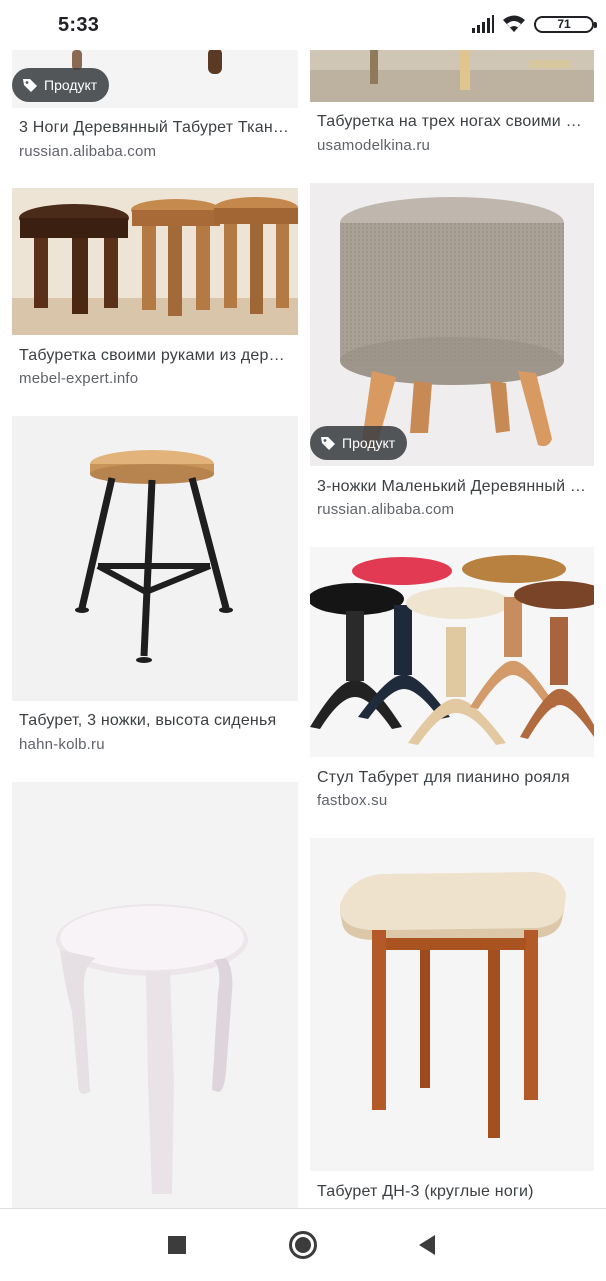 The height and width of the screenshot is (1281, 606). I want to click on battery-level: 71, so click(564, 24).